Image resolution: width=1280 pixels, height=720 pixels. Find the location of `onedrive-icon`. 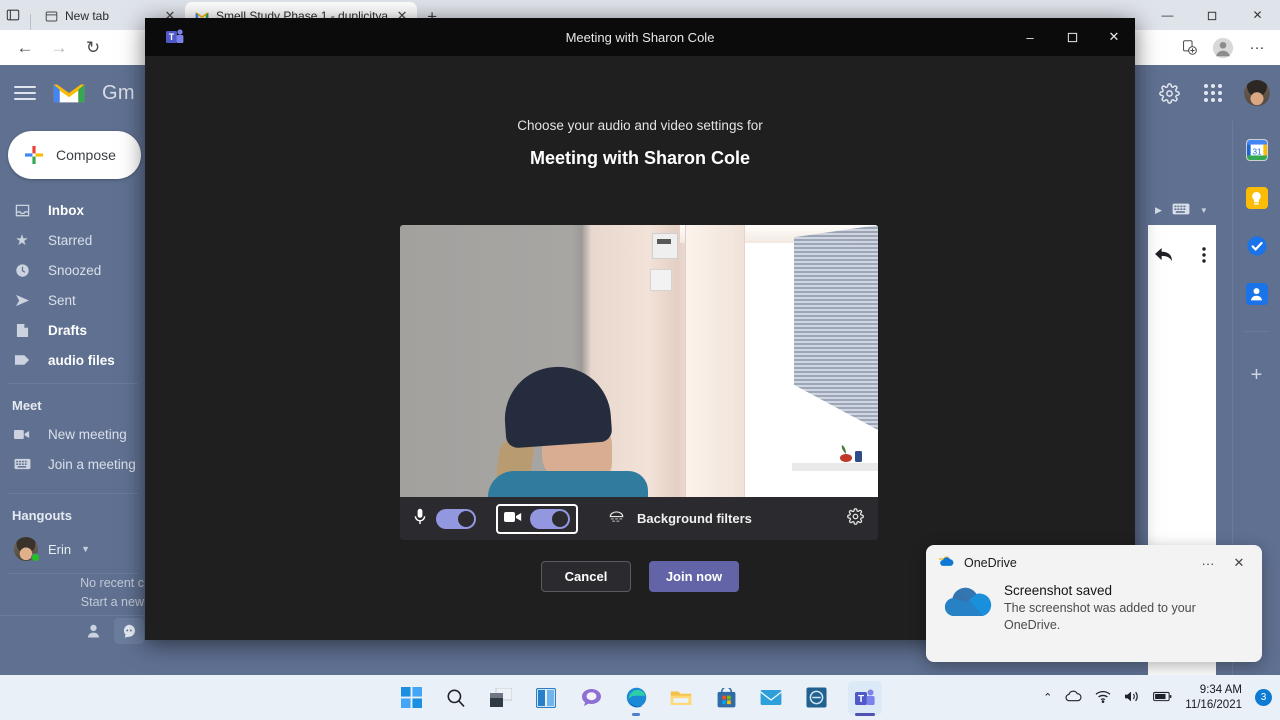

onedrive-icon is located at coordinates (946, 563).